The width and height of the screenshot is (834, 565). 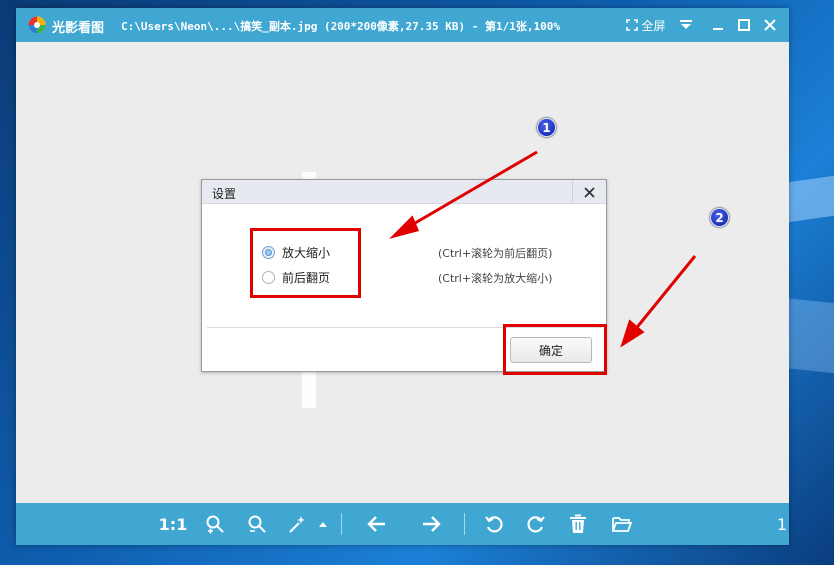 I want to click on fullscreen-button: 全屏, so click(x=646, y=25).